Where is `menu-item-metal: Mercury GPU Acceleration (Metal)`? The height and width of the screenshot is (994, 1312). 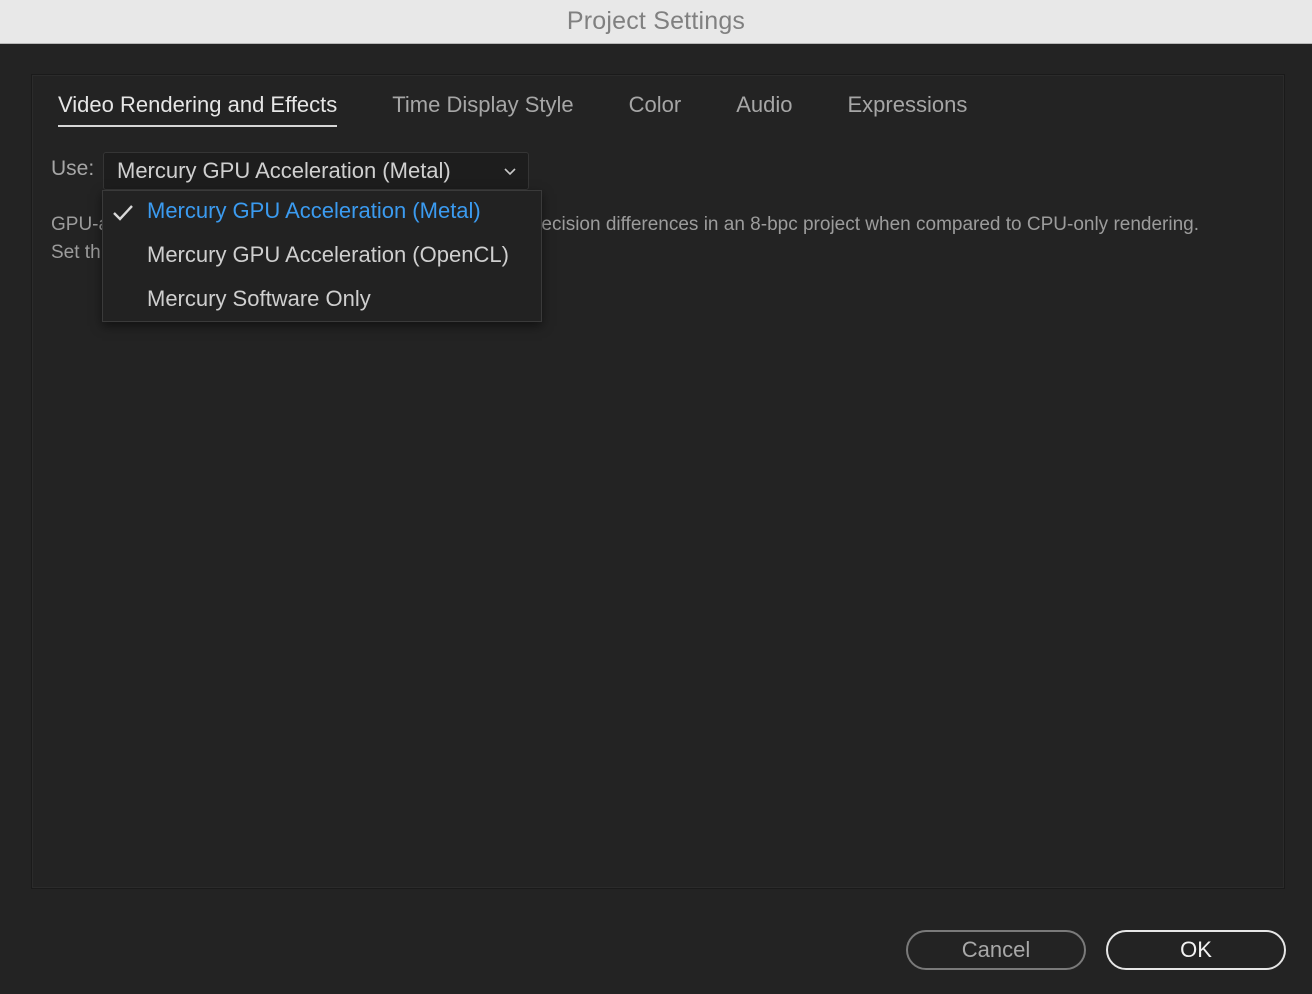 menu-item-metal: Mercury GPU Acceleration (Metal) is located at coordinates (322, 213).